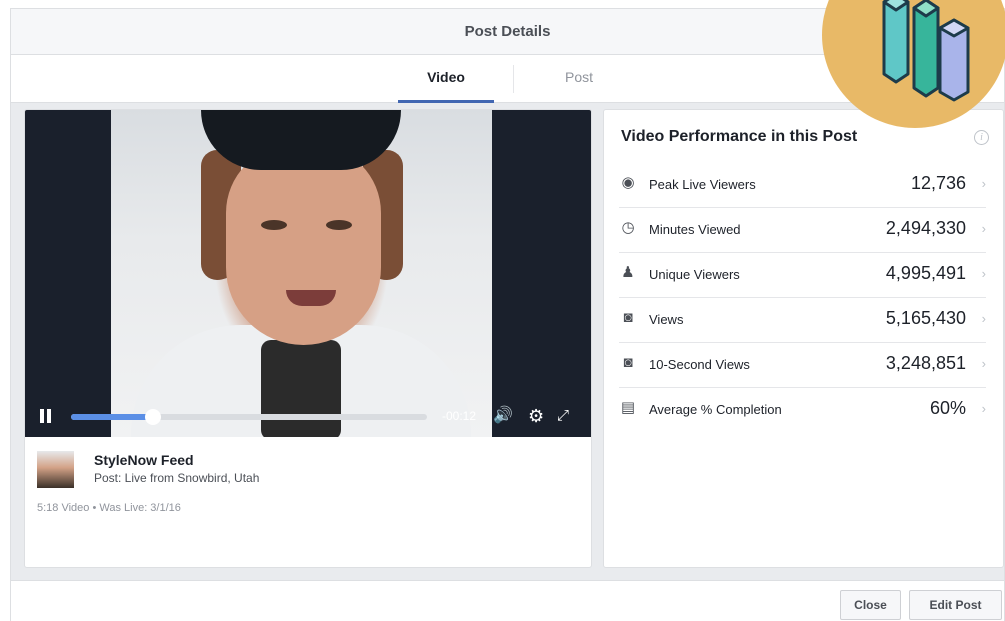  What do you see at coordinates (926, 51) in the screenshot?
I see `bar-chart-icon` at bounding box center [926, 51].